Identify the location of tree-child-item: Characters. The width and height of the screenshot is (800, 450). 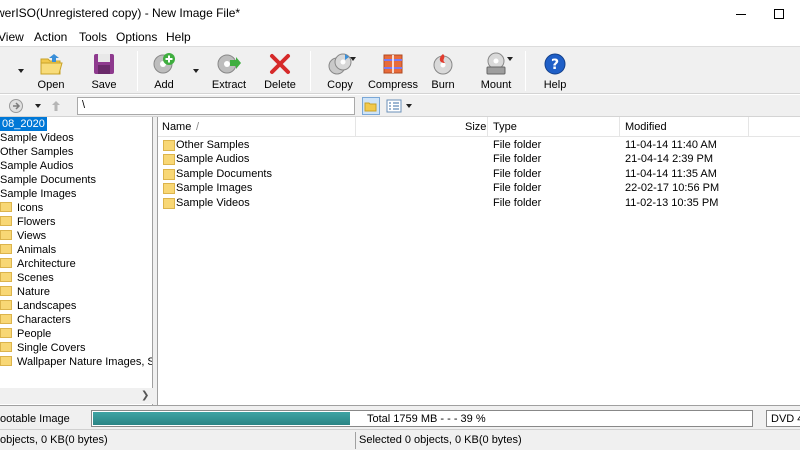
(35, 320).